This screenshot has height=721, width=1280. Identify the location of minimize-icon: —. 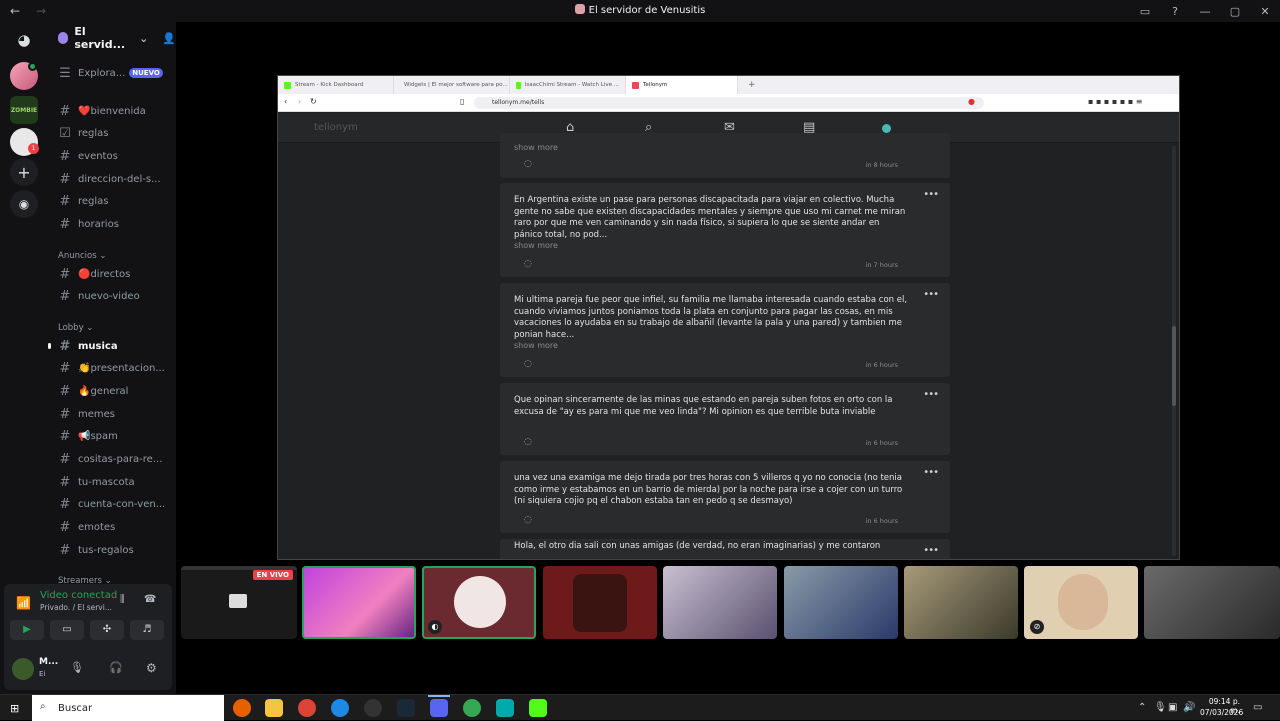
(1205, 11).